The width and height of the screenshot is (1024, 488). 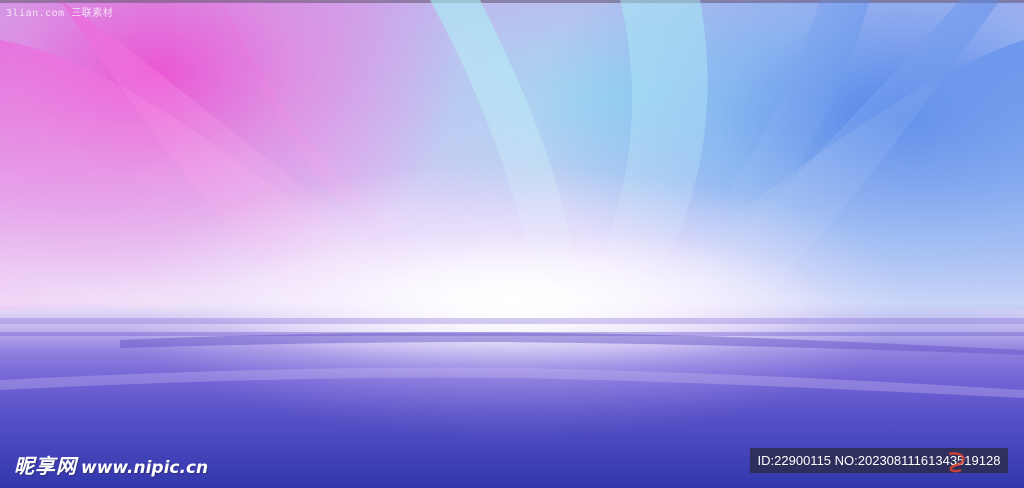 I want to click on nipic-watermark: 昵享网 www.nipic.cn, so click(x=111, y=464).